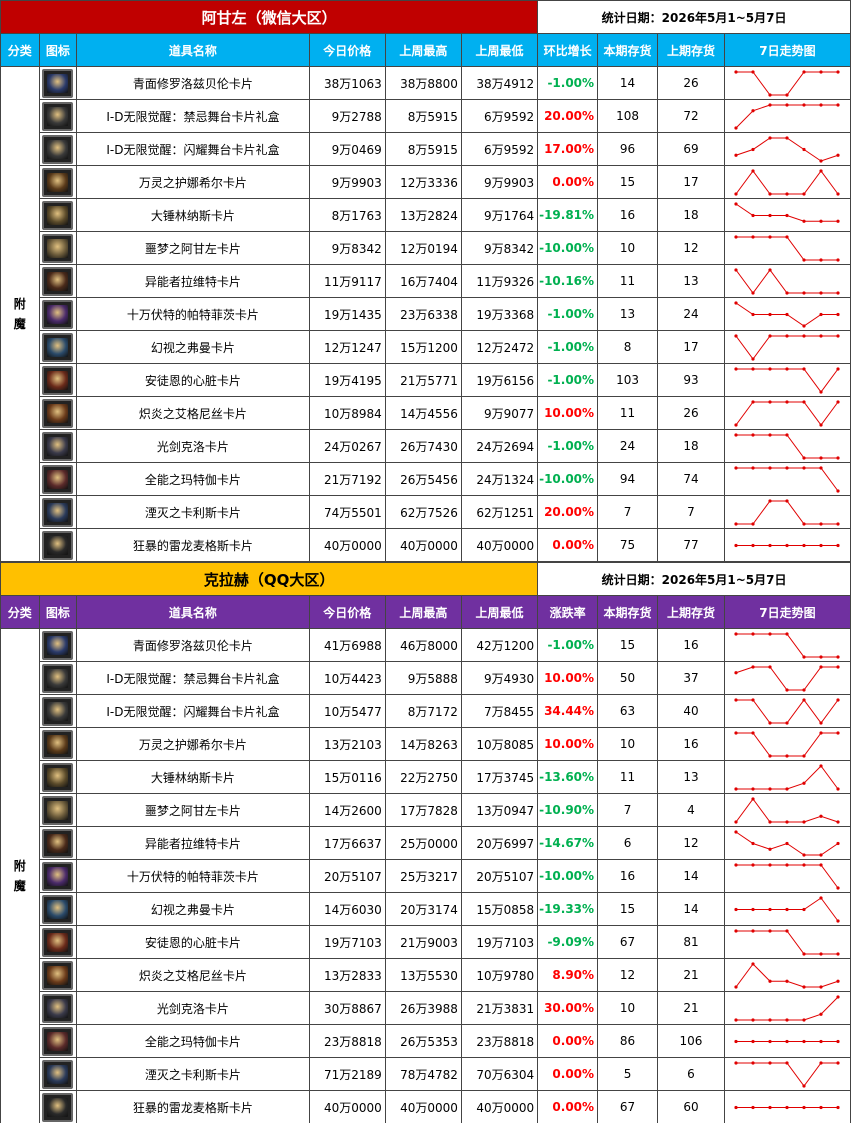  I want to click on category-label: 附魔, so click(19, 314).